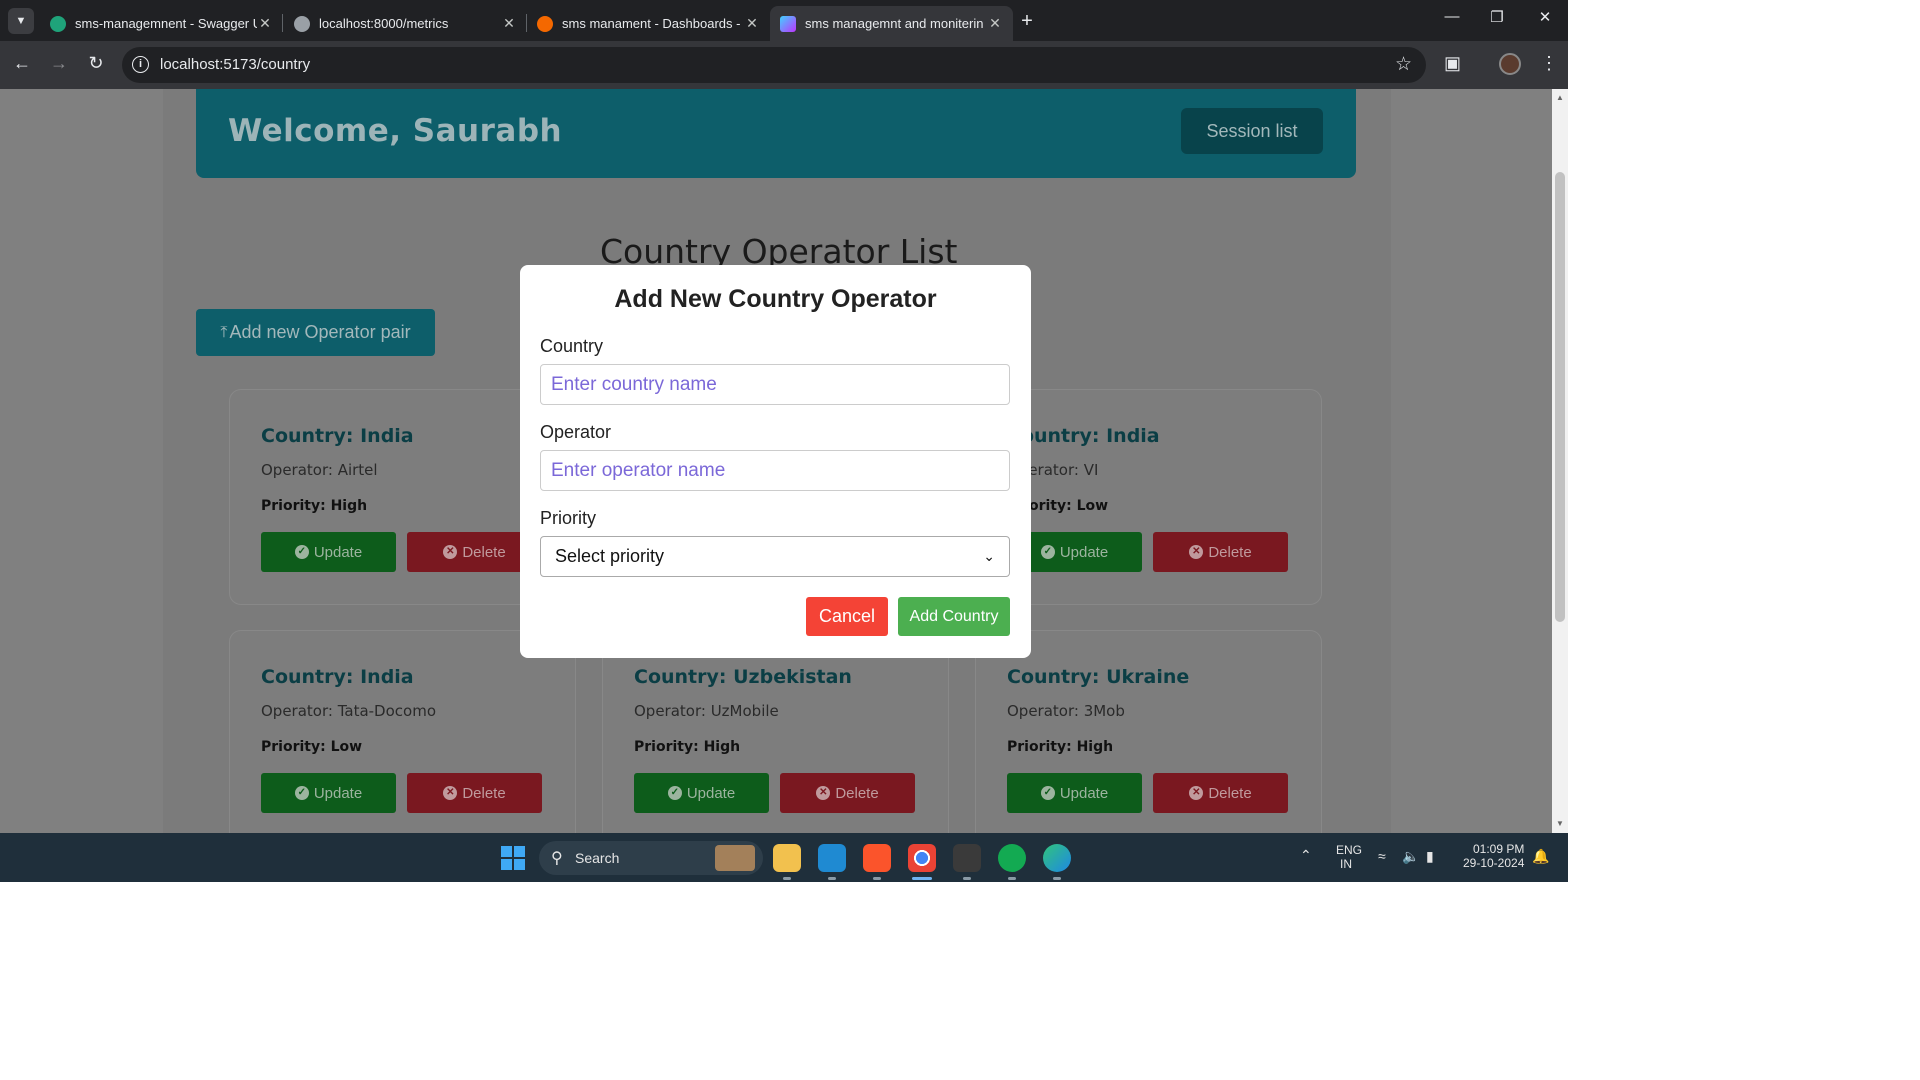  What do you see at coordinates (1012, 858) in the screenshot?
I see `mongodb-compass-icon` at bounding box center [1012, 858].